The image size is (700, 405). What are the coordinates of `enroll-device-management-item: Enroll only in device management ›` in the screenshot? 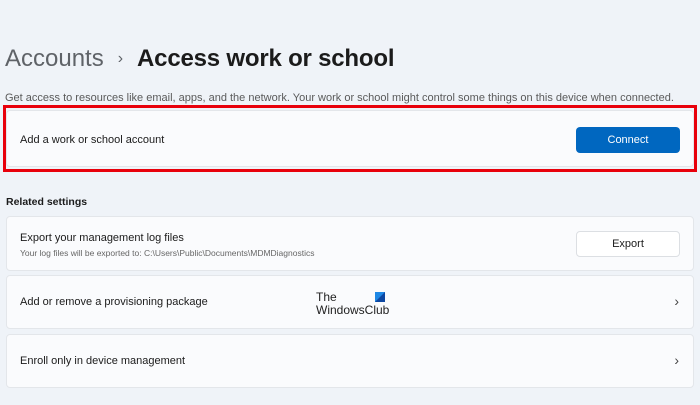 It's located at (350, 361).